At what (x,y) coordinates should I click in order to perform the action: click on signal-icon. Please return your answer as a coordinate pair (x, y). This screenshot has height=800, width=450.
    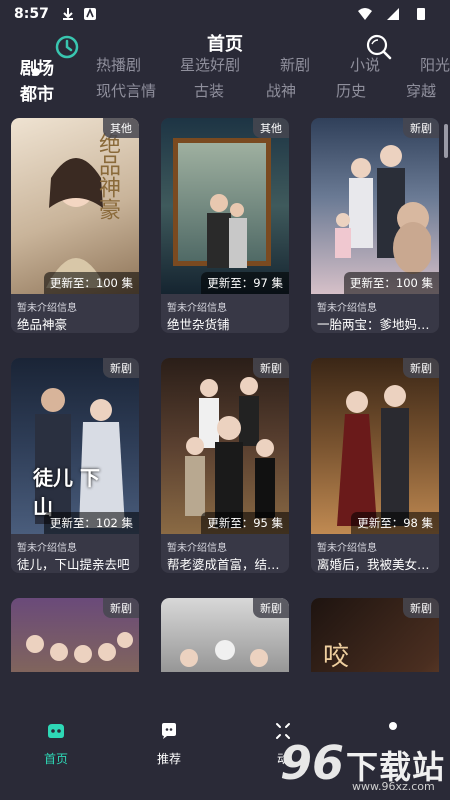
    Looking at the image, I should click on (393, 14).